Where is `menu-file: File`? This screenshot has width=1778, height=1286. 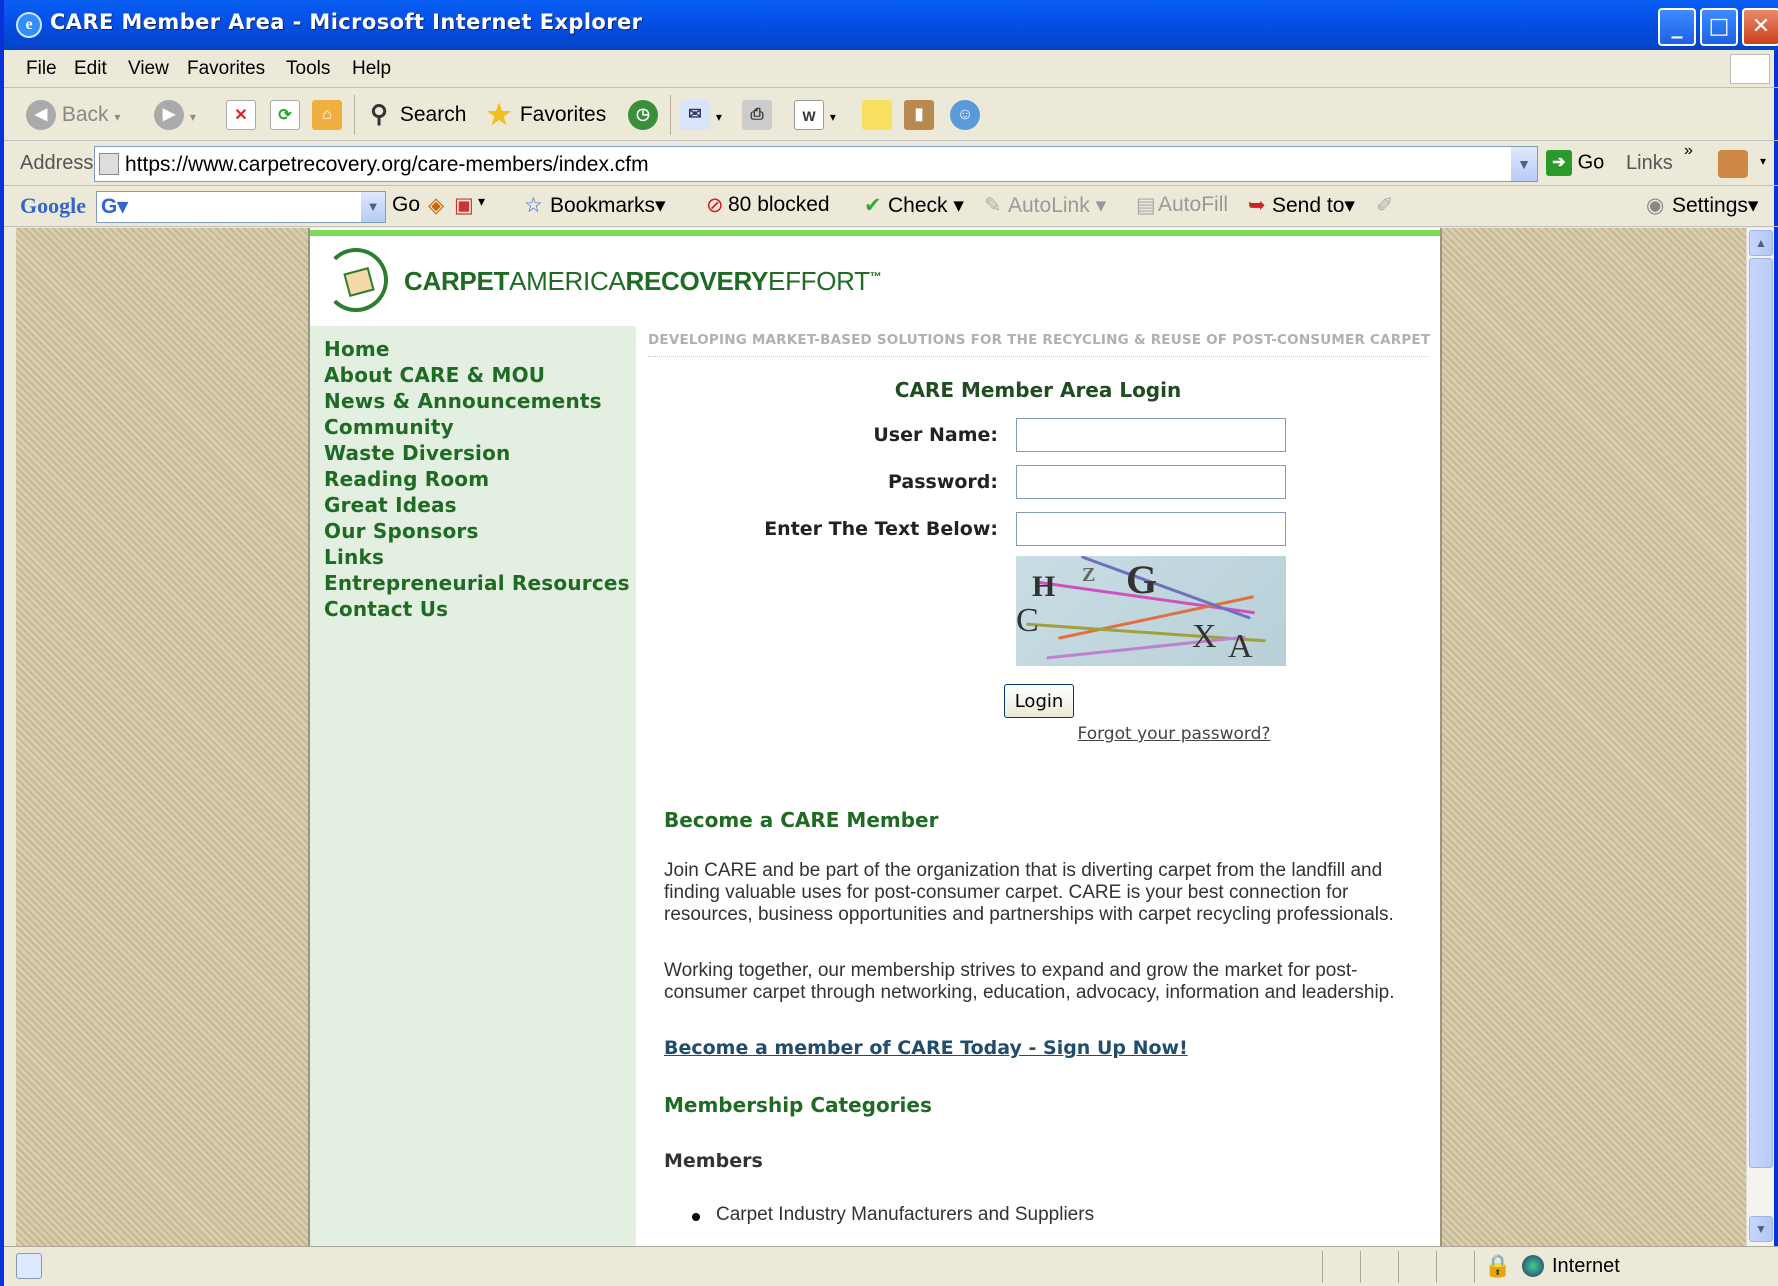 menu-file: File is located at coordinates (41, 69).